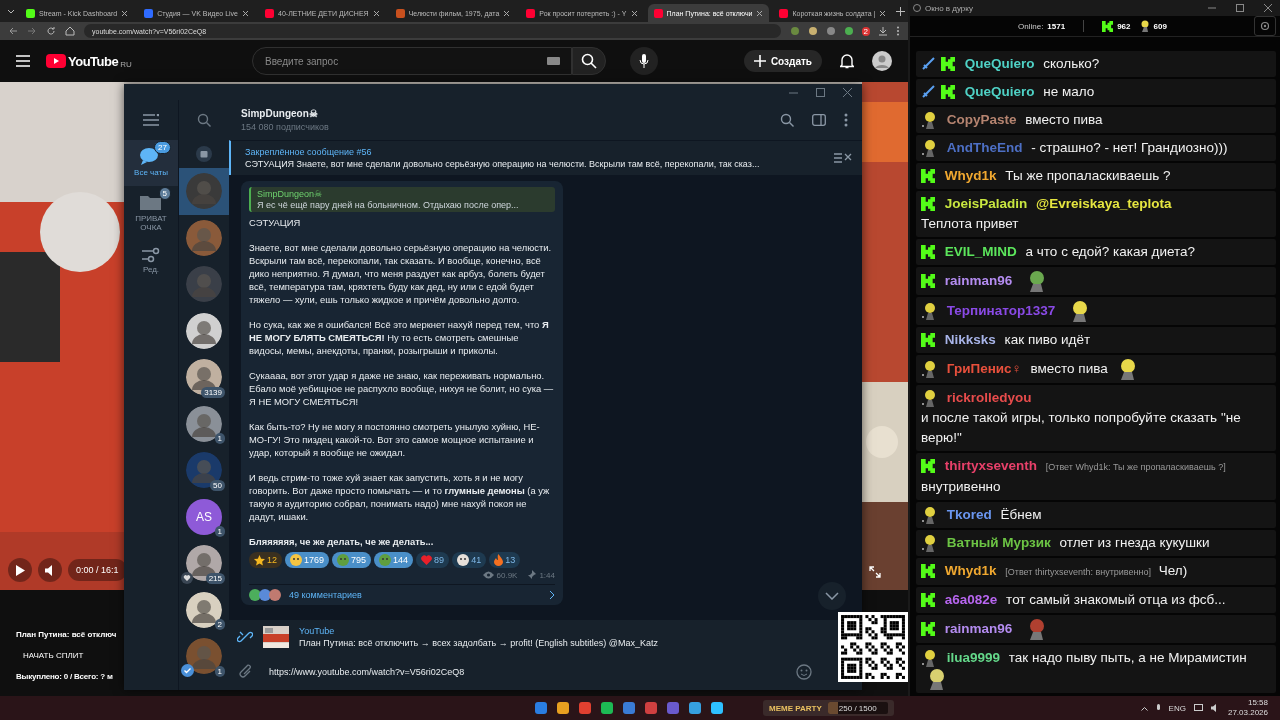 The image size is (1280, 720). I want to click on username: rickrolledyou, so click(989, 397).